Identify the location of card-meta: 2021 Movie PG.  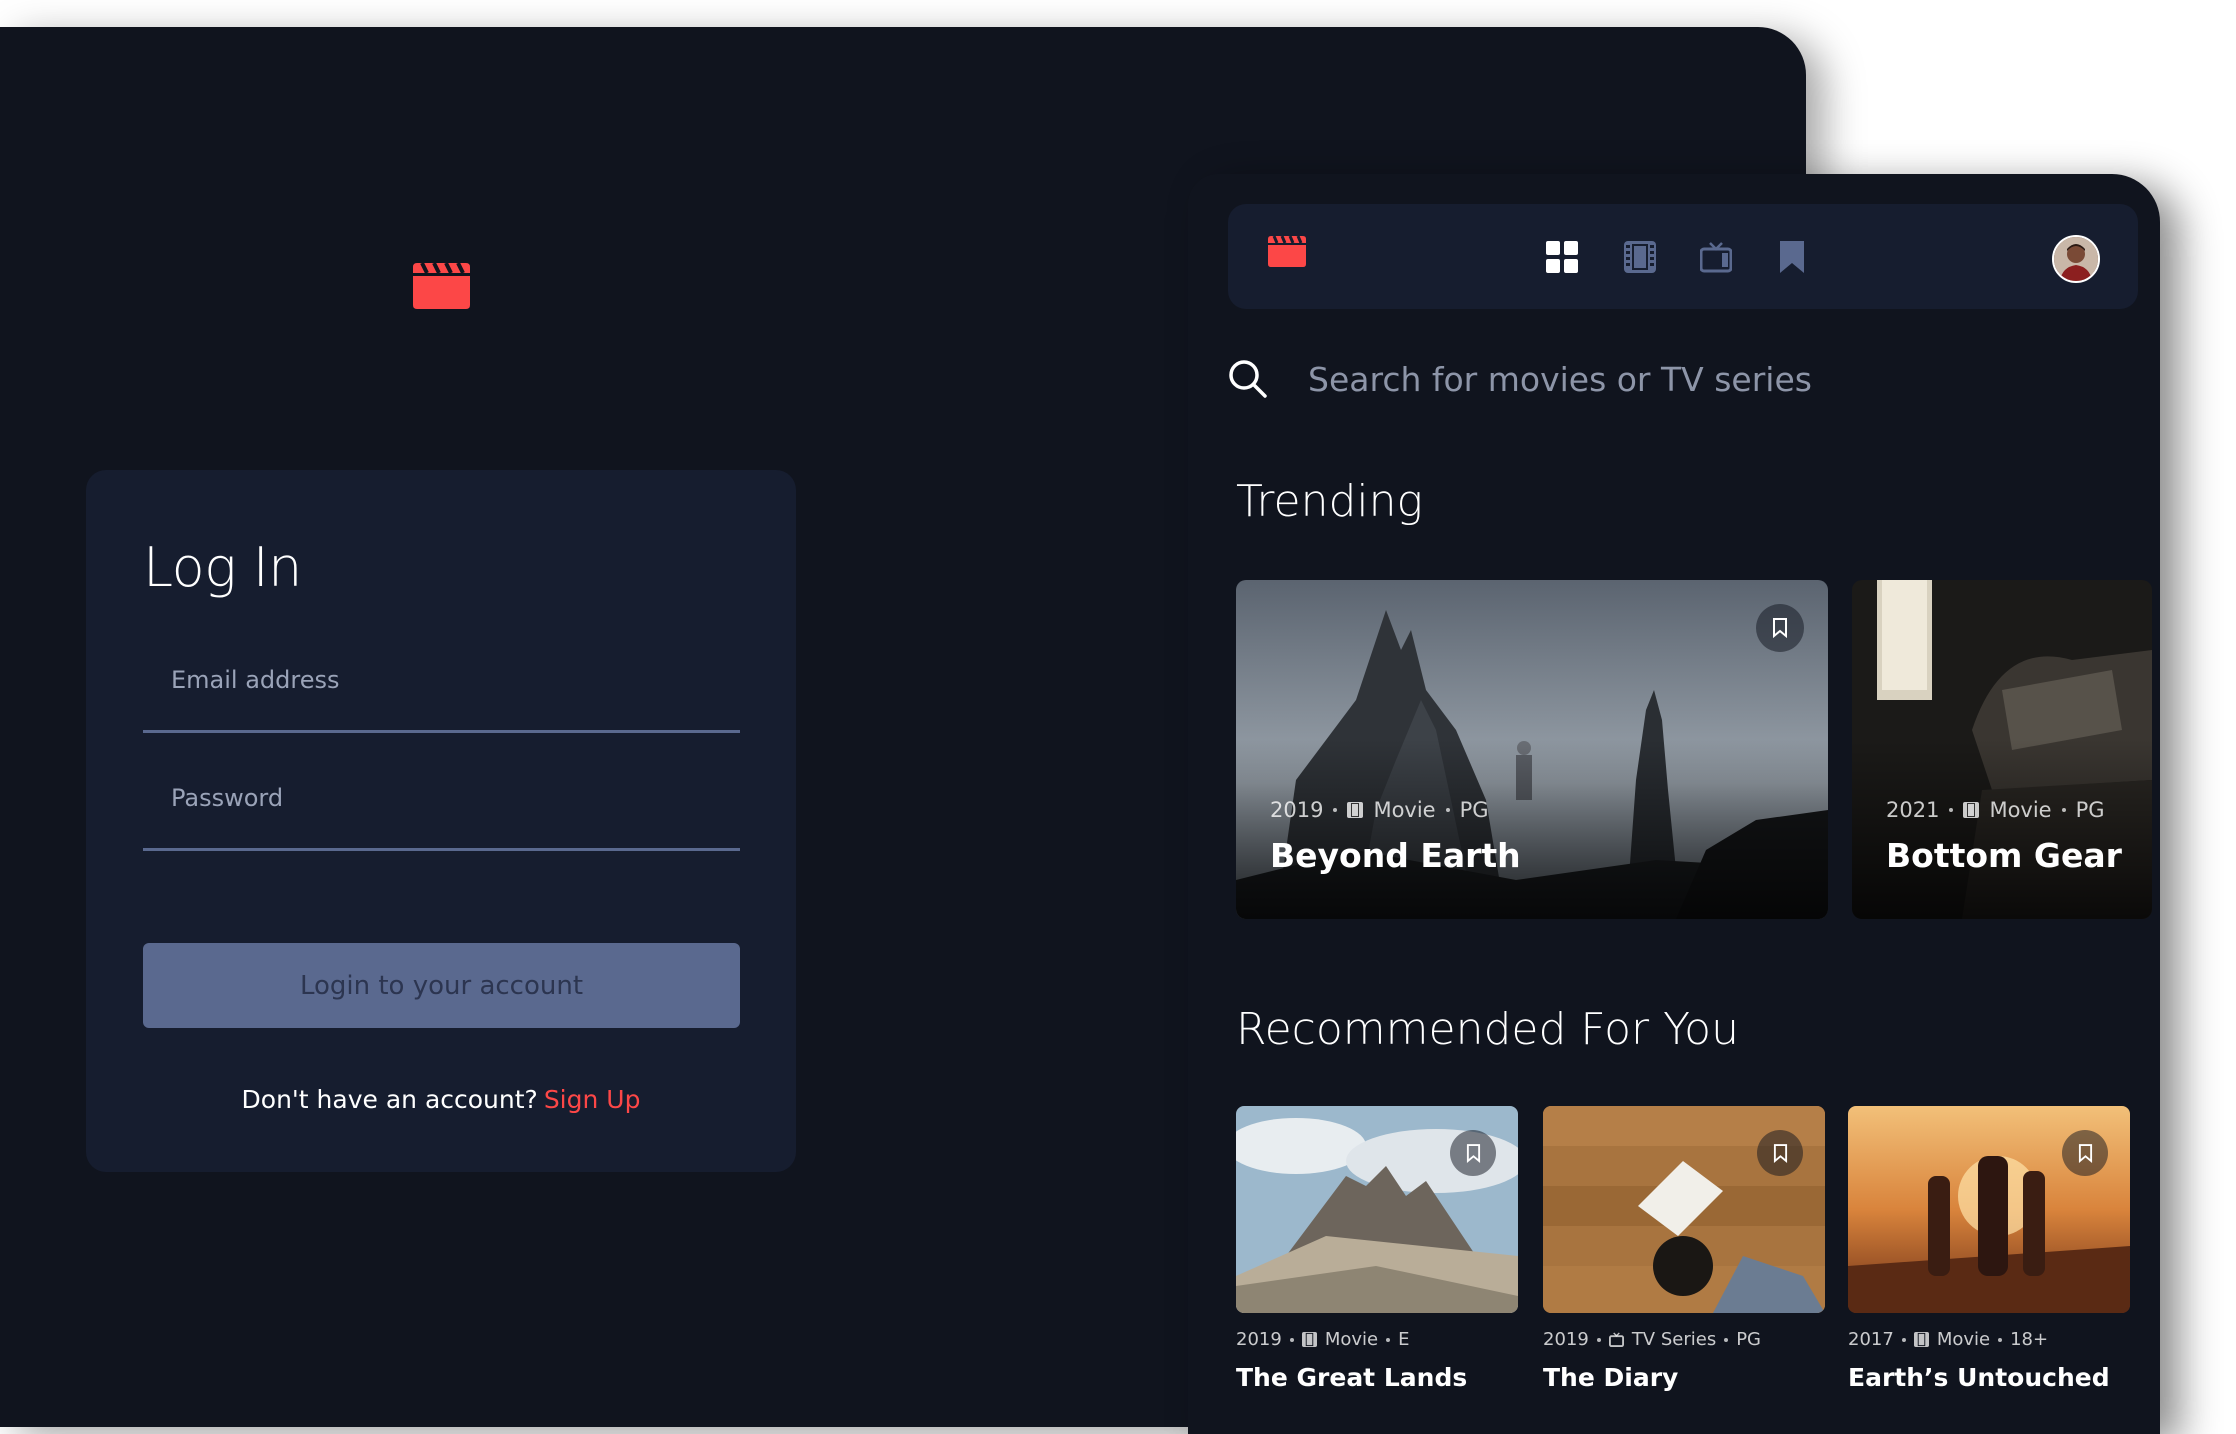
(1995, 810).